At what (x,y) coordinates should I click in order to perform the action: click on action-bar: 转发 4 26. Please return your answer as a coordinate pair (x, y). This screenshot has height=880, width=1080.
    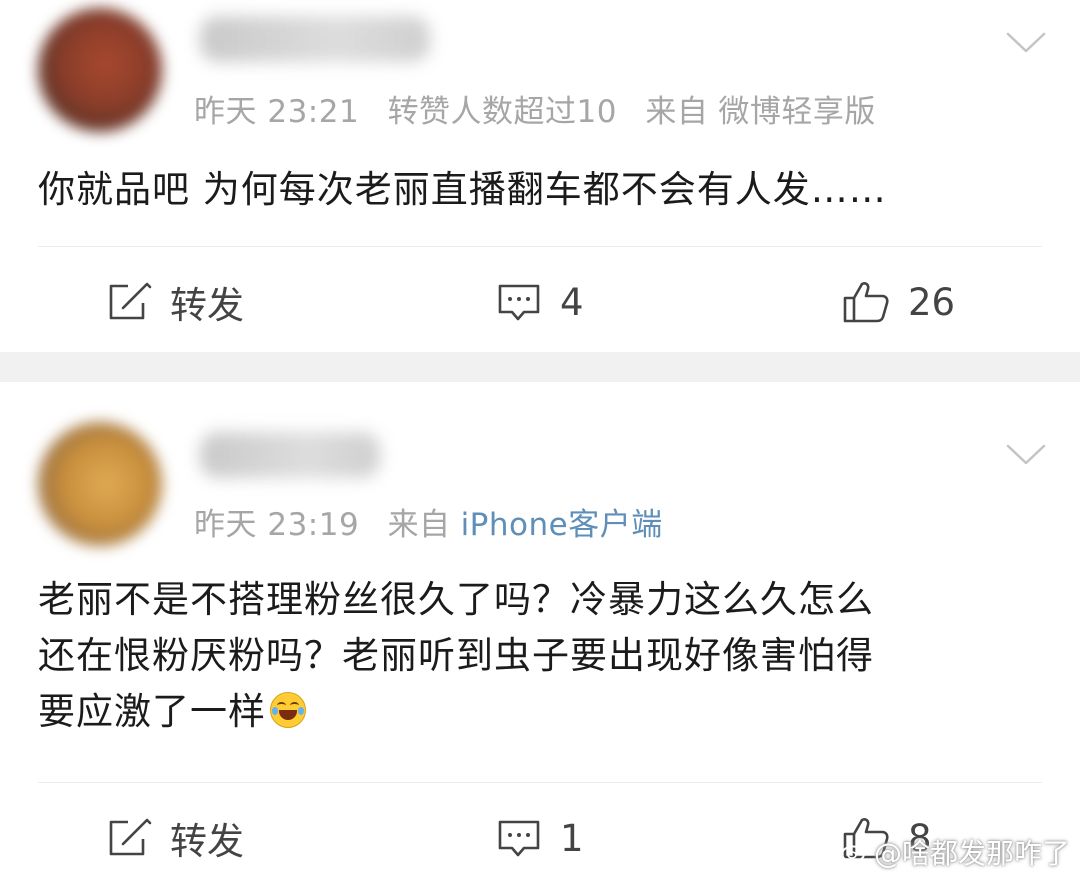
    Looking at the image, I should click on (540, 302).